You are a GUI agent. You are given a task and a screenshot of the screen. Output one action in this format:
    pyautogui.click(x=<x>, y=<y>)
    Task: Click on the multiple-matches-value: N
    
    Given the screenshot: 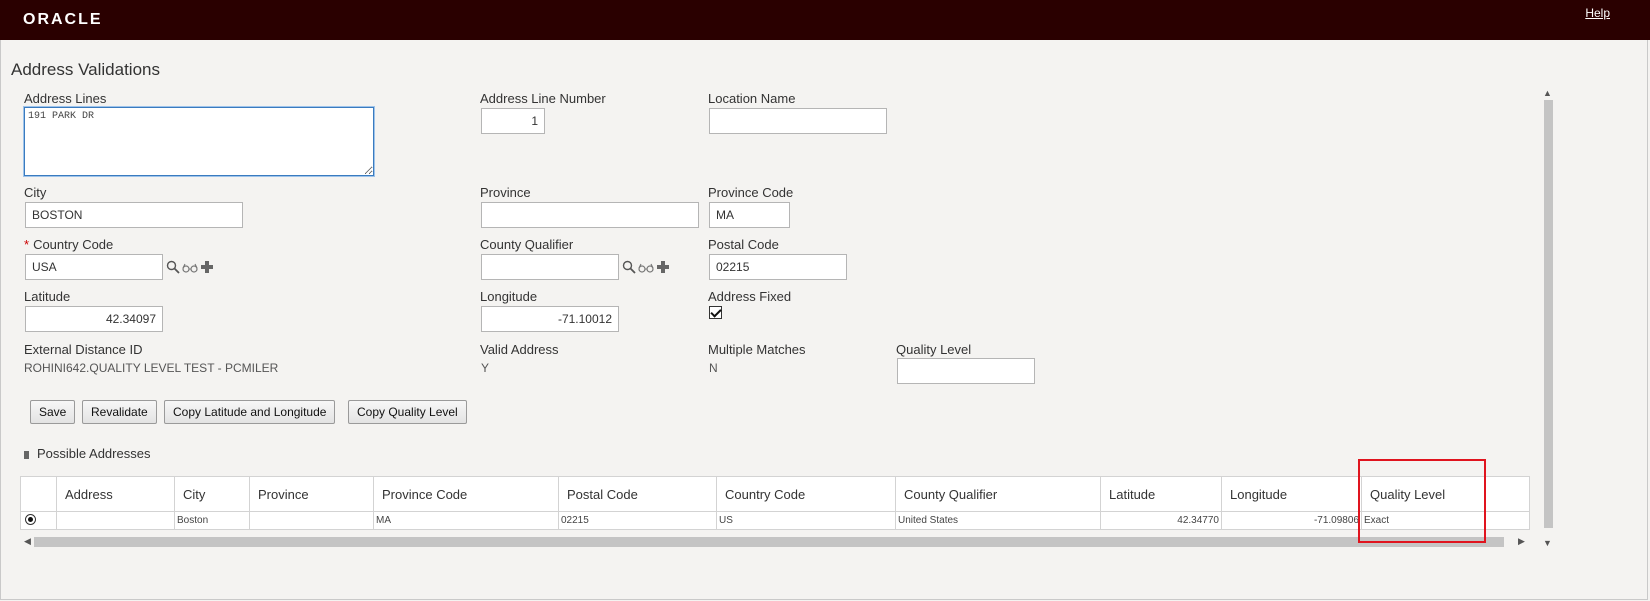 What is the action you would take?
    pyautogui.click(x=713, y=368)
    